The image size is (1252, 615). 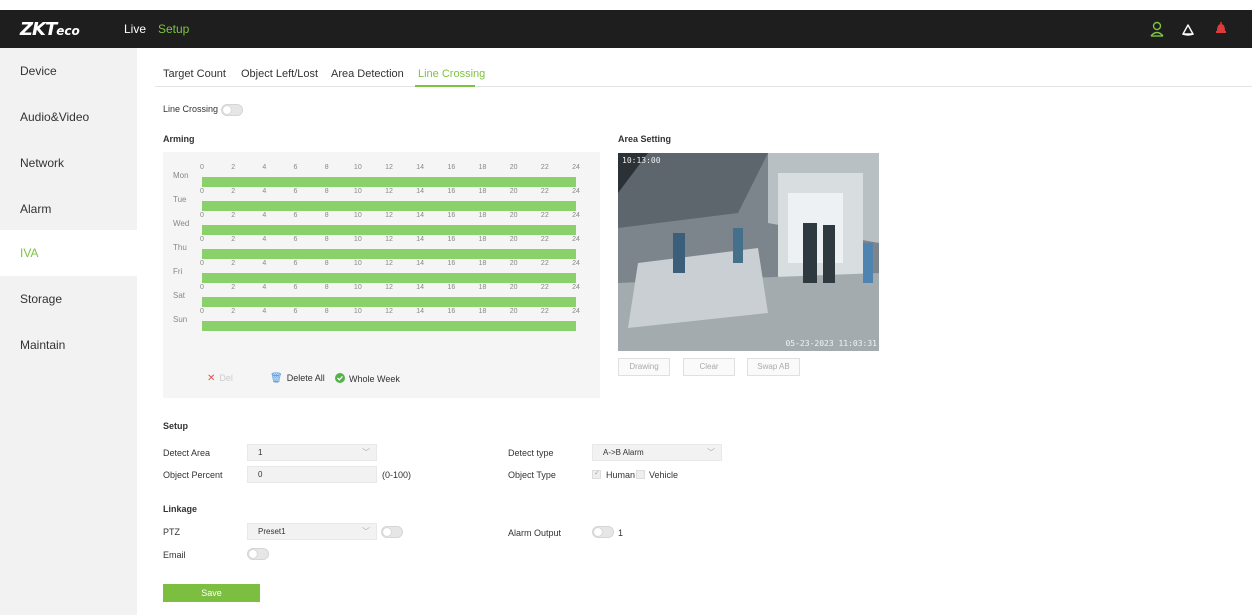 I want to click on ptz-toggle, so click(x=392, y=532).